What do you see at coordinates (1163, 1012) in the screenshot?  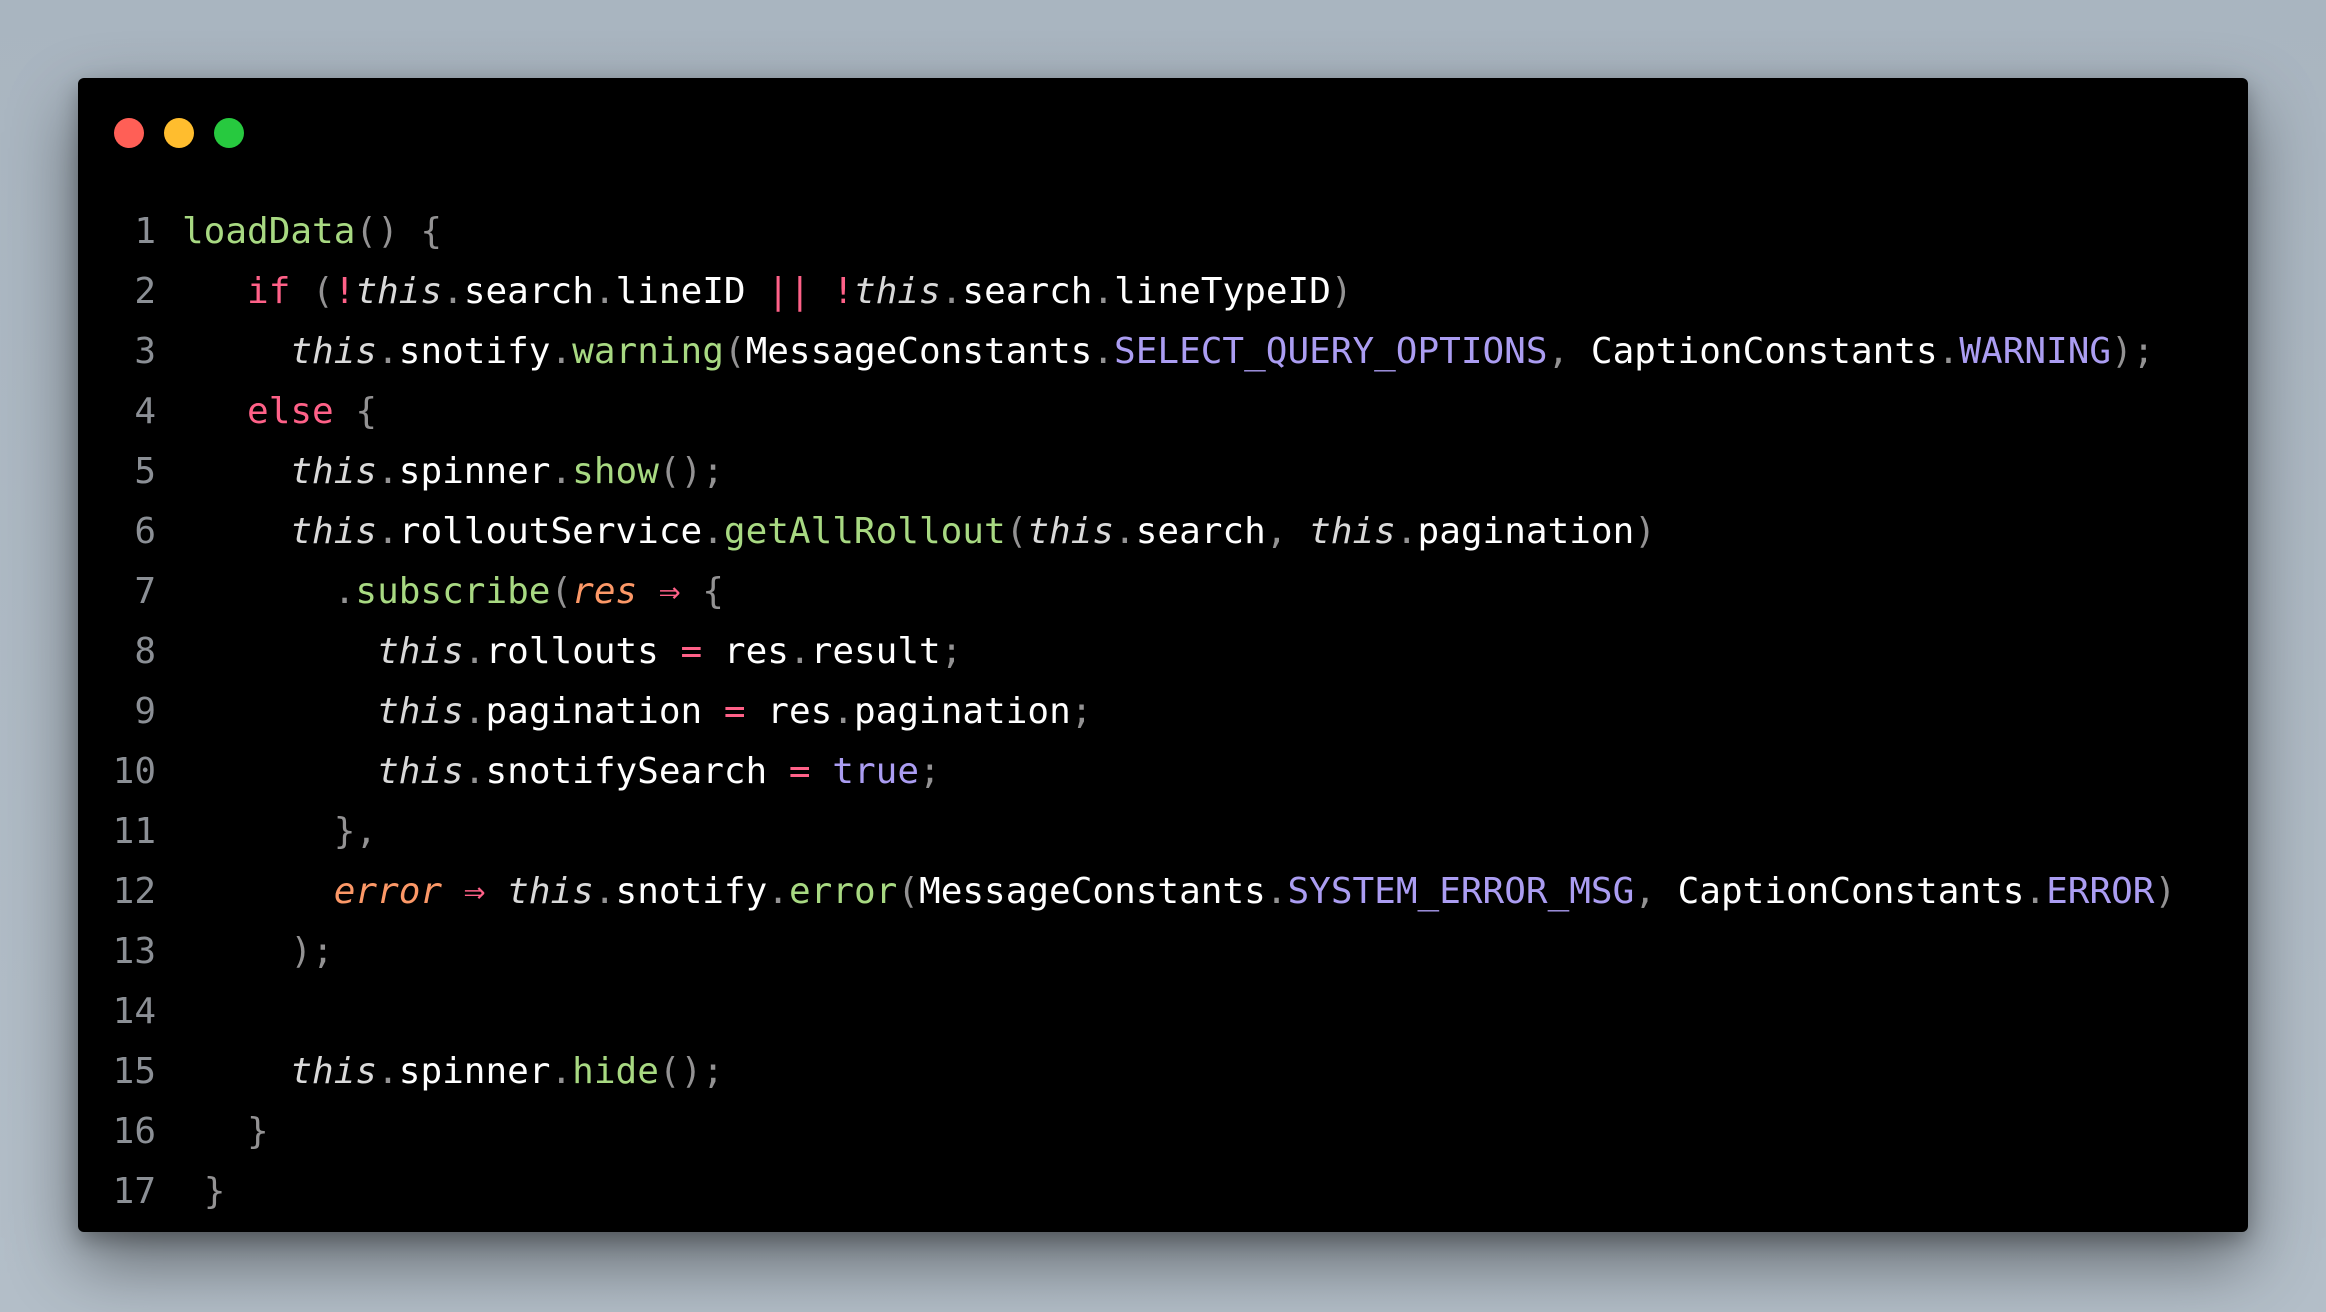 I see `code-line: 14` at bounding box center [1163, 1012].